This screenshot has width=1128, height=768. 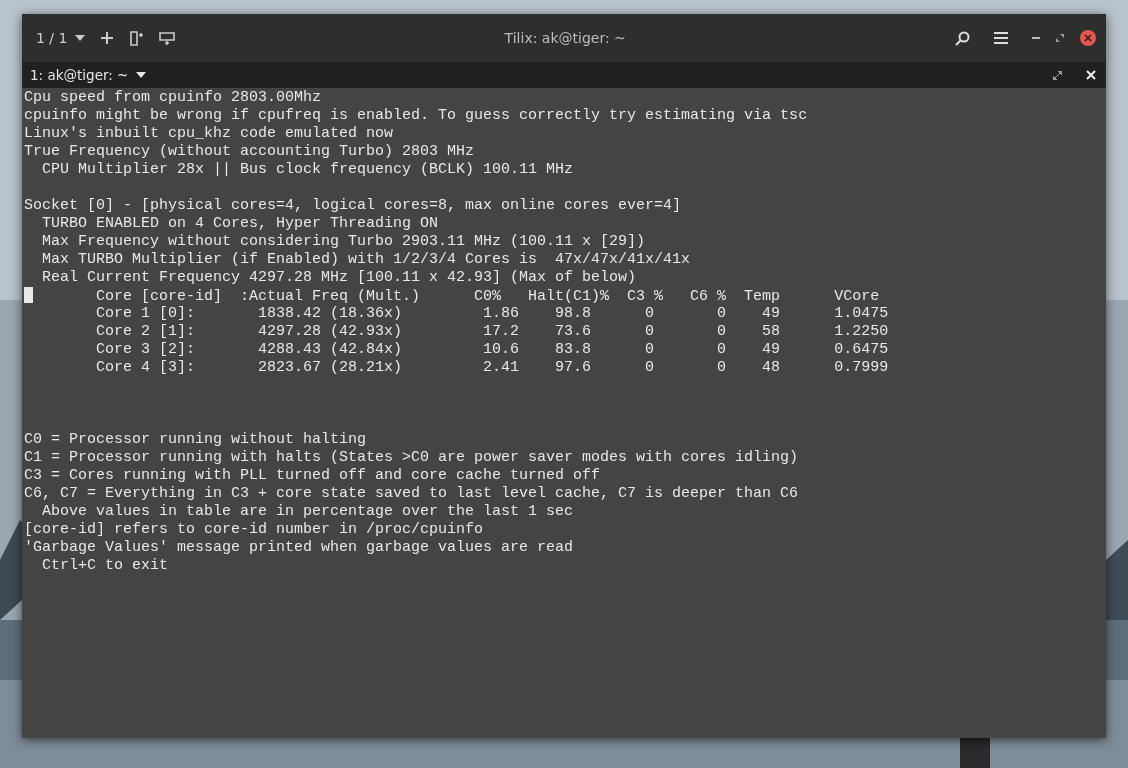 I want to click on output-line: Above values in table are in percentage over the last 1 sec, so click(x=307, y=511).